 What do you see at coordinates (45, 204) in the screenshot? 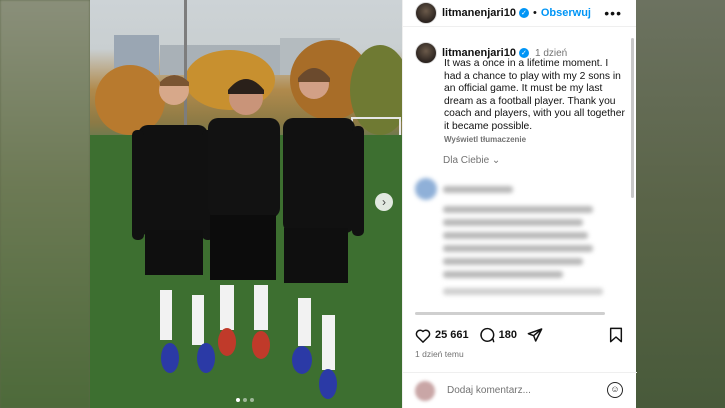
I see `background-left-blur` at bounding box center [45, 204].